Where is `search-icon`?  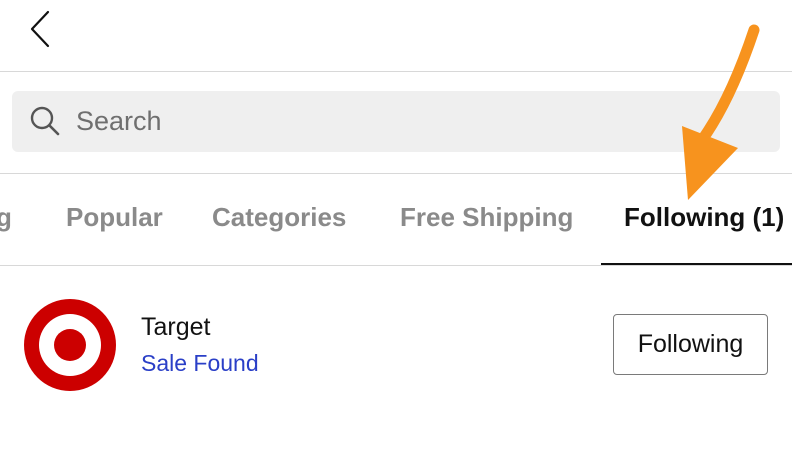 search-icon is located at coordinates (45, 121).